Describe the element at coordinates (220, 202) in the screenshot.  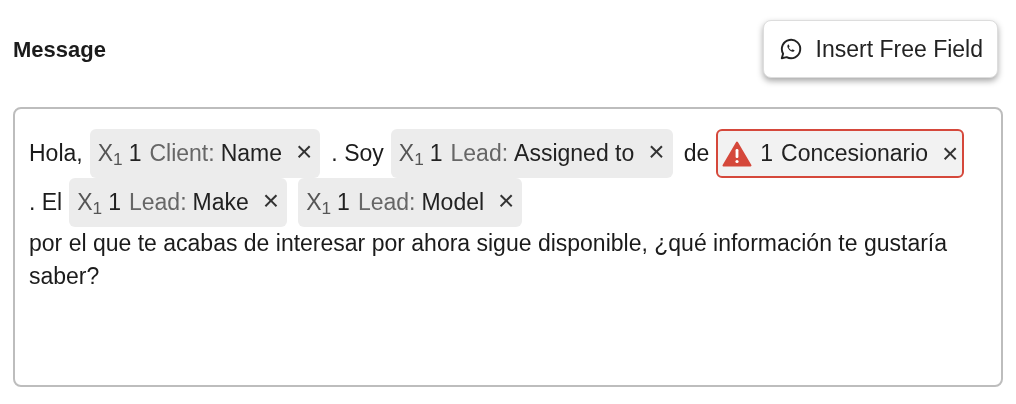
I see `chip-field: Make` at that location.